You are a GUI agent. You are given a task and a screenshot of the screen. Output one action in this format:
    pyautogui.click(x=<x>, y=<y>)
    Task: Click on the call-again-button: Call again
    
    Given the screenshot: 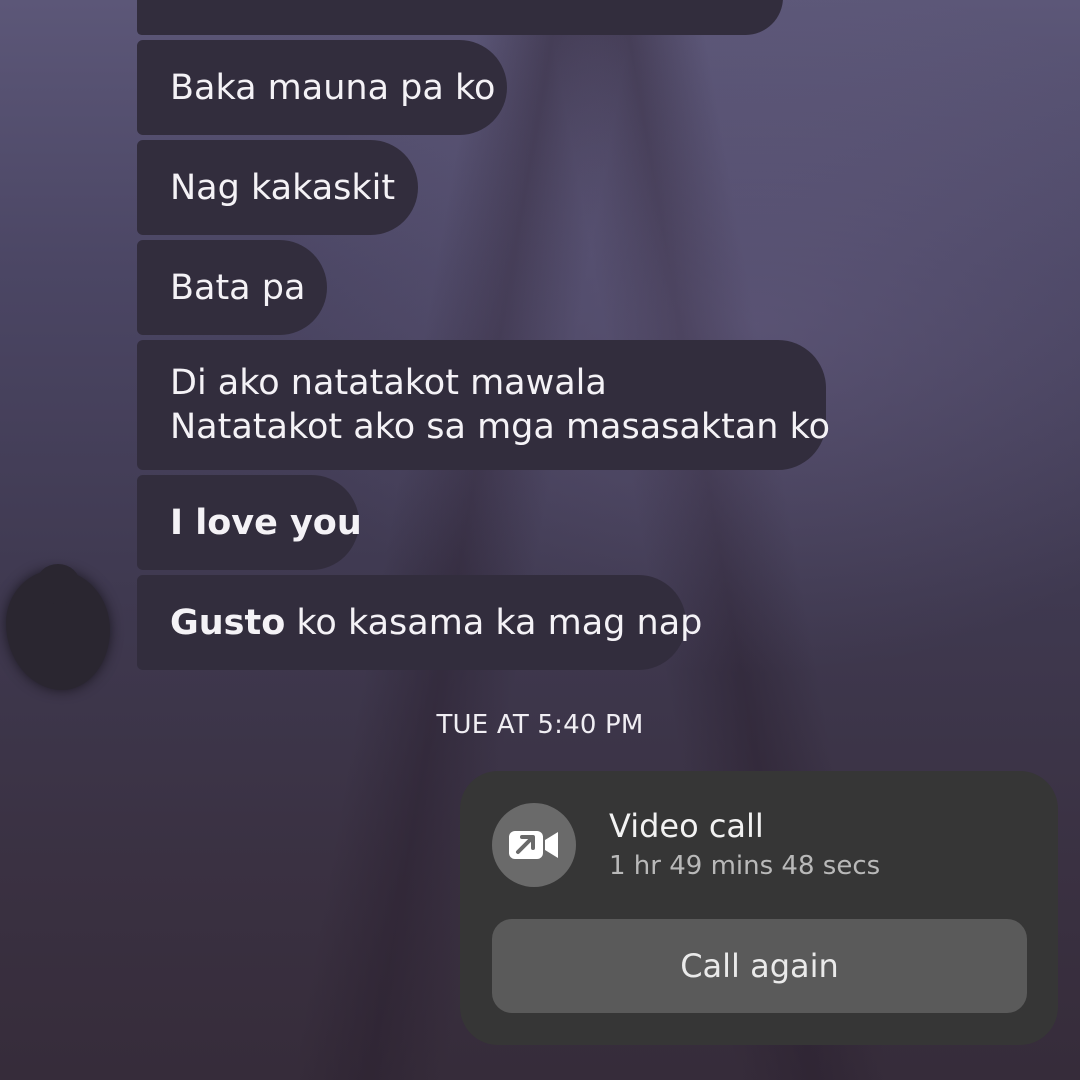 What is the action you would take?
    pyautogui.click(x=759, y=966)
    